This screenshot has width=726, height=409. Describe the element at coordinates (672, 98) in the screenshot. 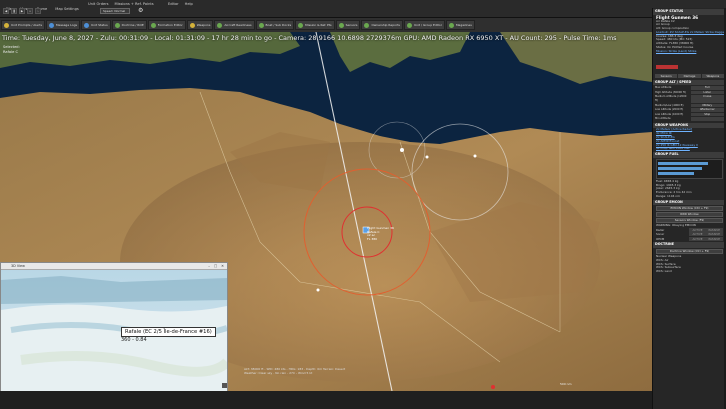

I see `altitude-option: Medium Altitude (12000 ft)` at that location.